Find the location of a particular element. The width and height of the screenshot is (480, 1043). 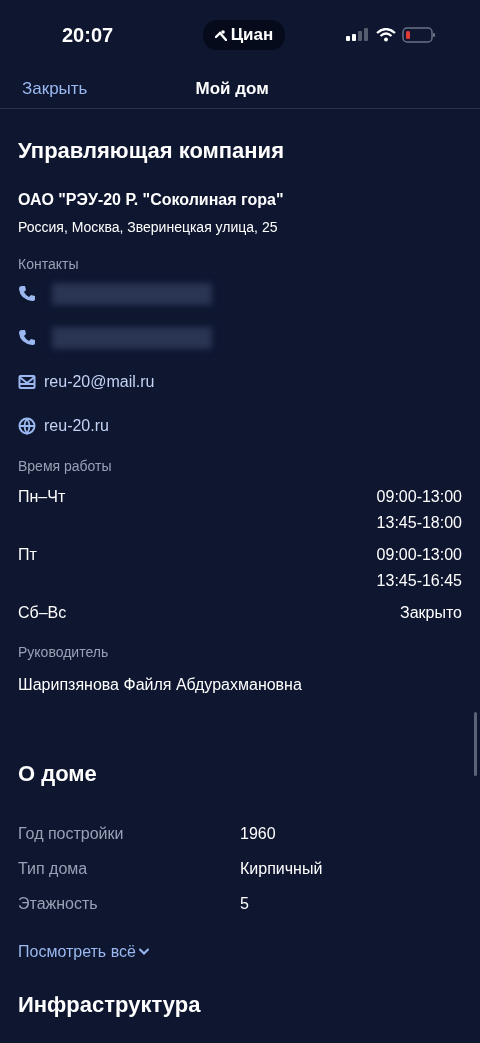

field-label: Время работы is located at coordinates (65, 466).